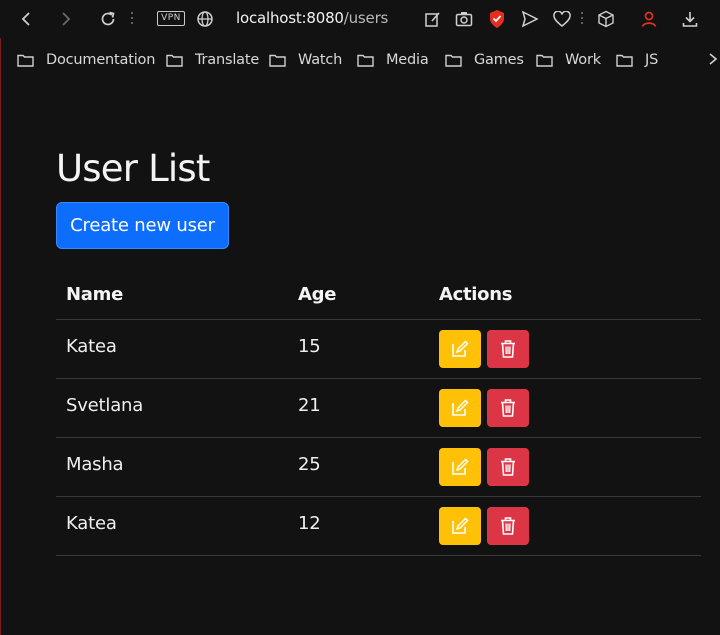 Image resolution: width=720 pixels, height=635 pixels. I want to click on url-path: /users, so click(366, 18).